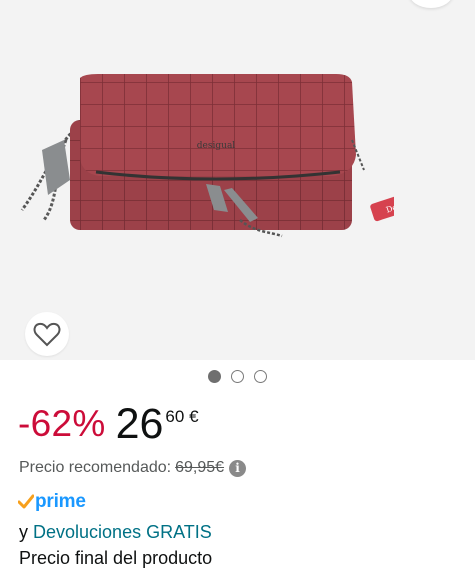  Describe the element at coordinates (238, 468) in the screenshot. I see `info-icon: i` at that location.